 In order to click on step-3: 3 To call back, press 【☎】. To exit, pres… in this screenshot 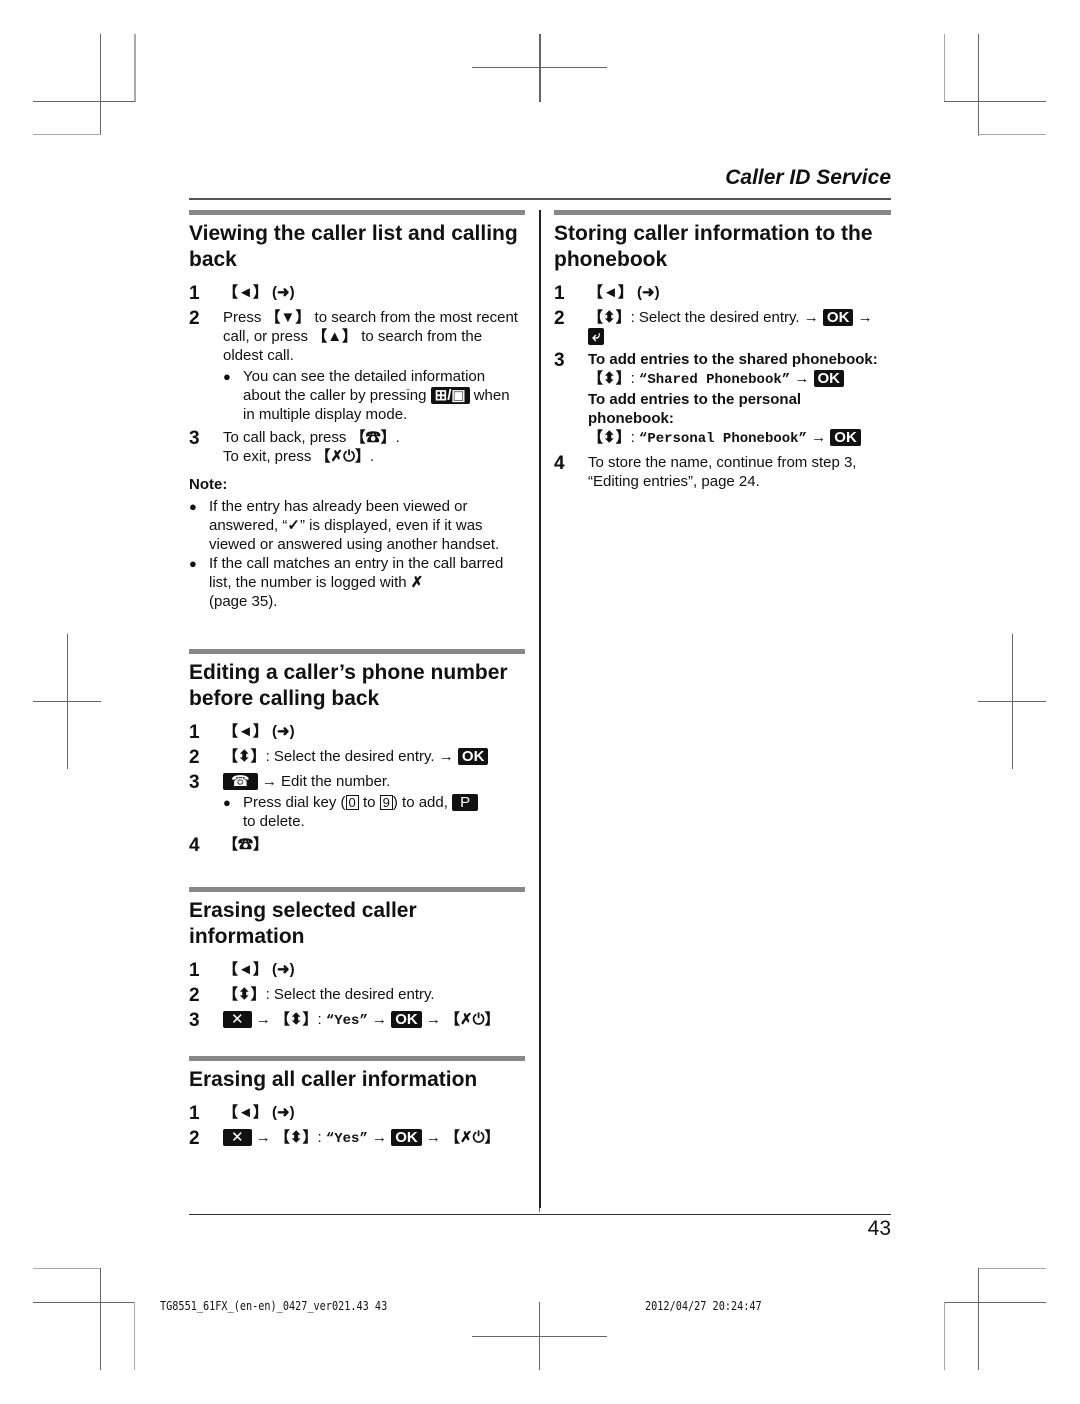, I will do `click(294, 446)`.